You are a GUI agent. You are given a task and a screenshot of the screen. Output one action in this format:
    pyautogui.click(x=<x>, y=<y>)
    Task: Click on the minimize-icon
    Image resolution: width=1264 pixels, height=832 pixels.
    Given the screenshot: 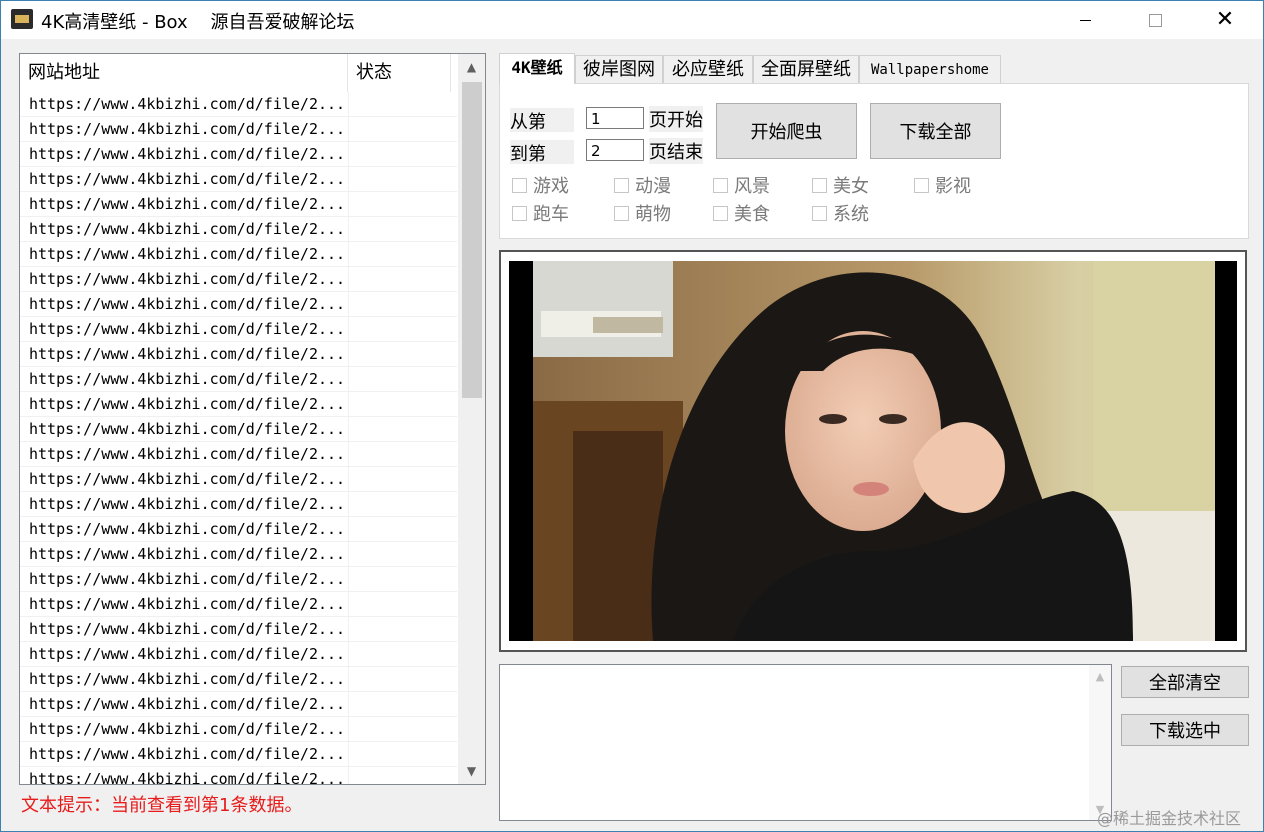 What is the action you would take?
    pyautogui.click(x=1085, y=20)
    